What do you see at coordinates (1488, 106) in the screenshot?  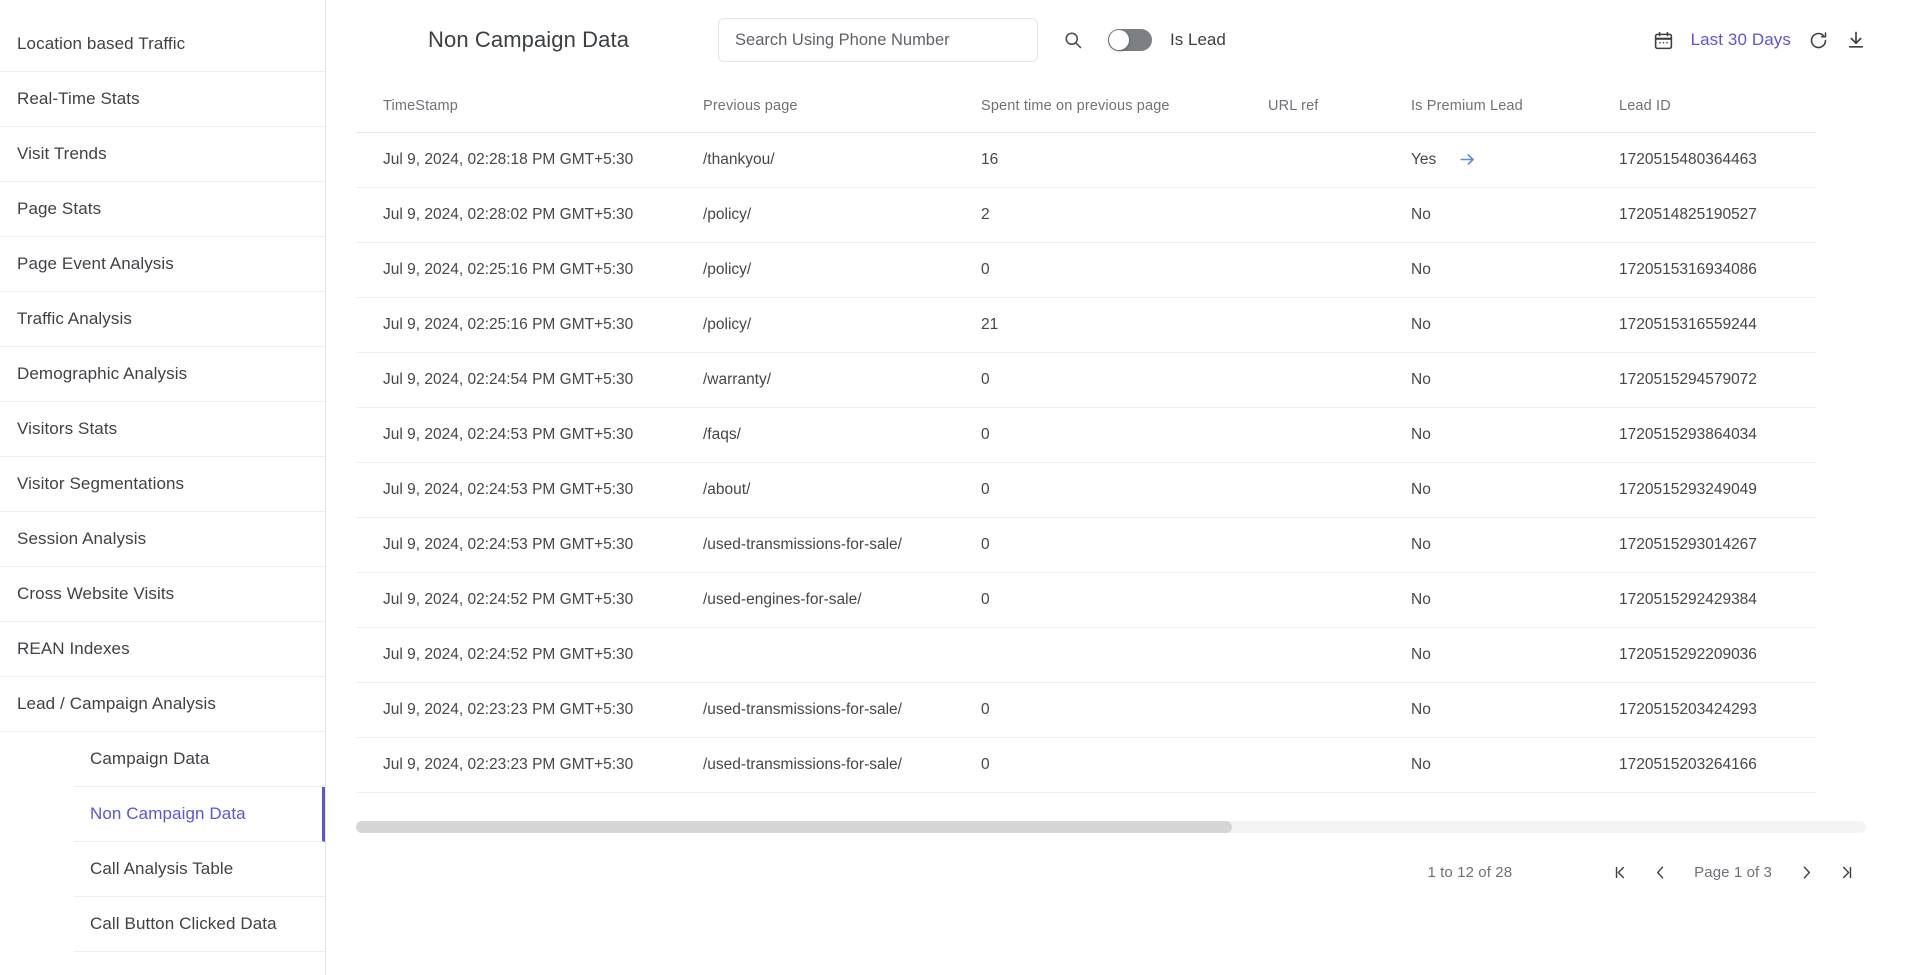 I see `column-header-is-premium-lead: Is Premium Lead` at bounding box center [1488, 106].